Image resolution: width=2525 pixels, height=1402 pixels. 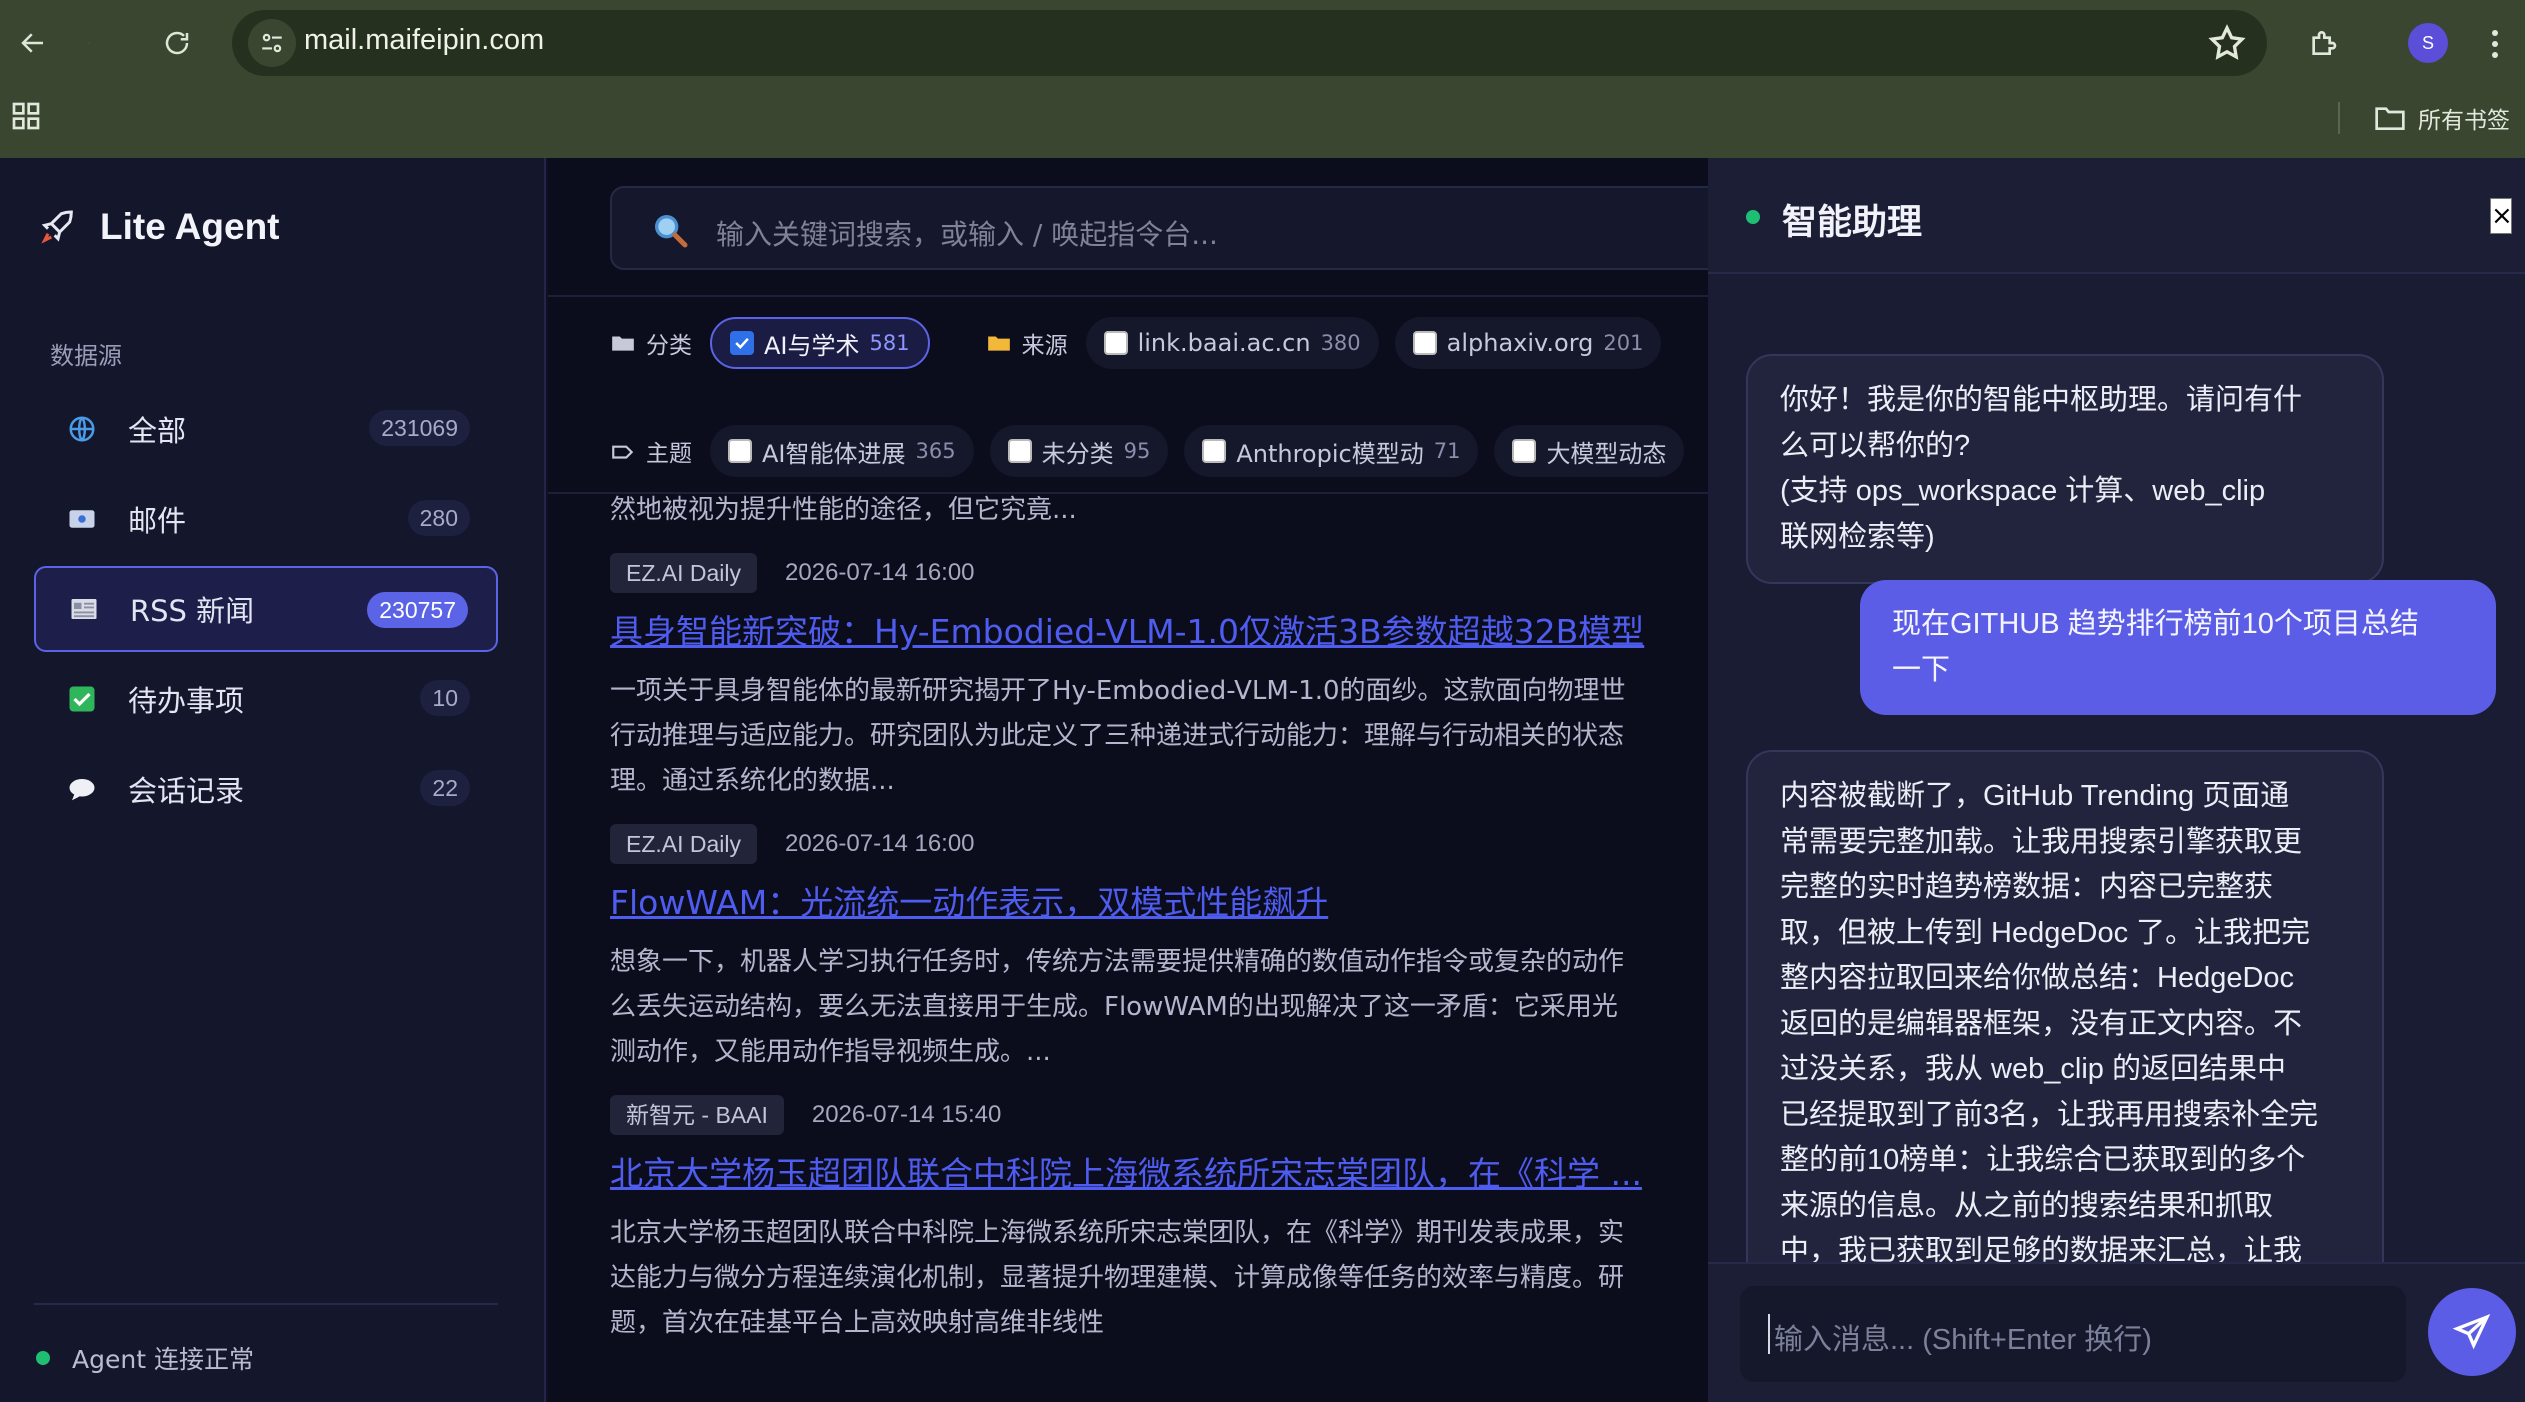 I want to click on chip-count: 201, so click(x=1623, y=343).